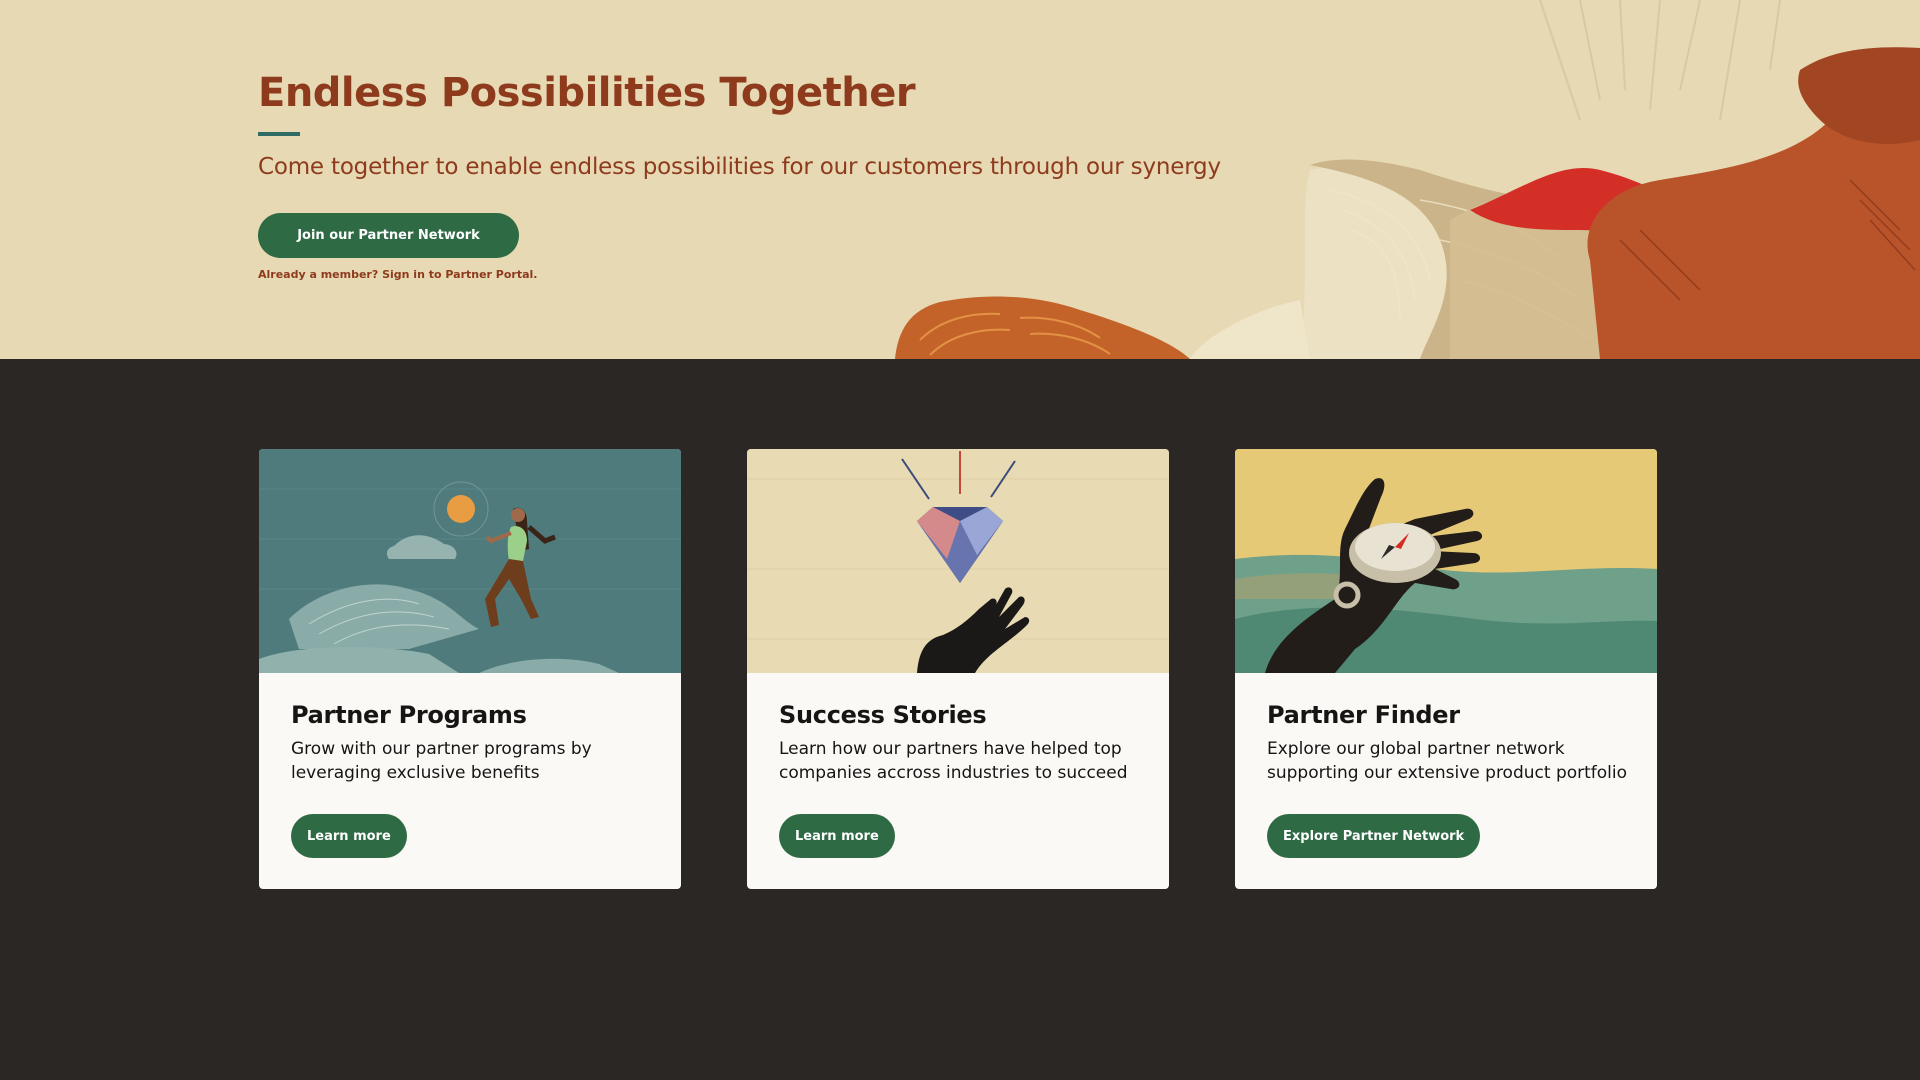 This screenshot has width=1920, height=1080. What do you see at coordinates (1446, 561) in the screenshot?
I see `compass-hand-illustration-icon` at bounding box center [1446, 561].